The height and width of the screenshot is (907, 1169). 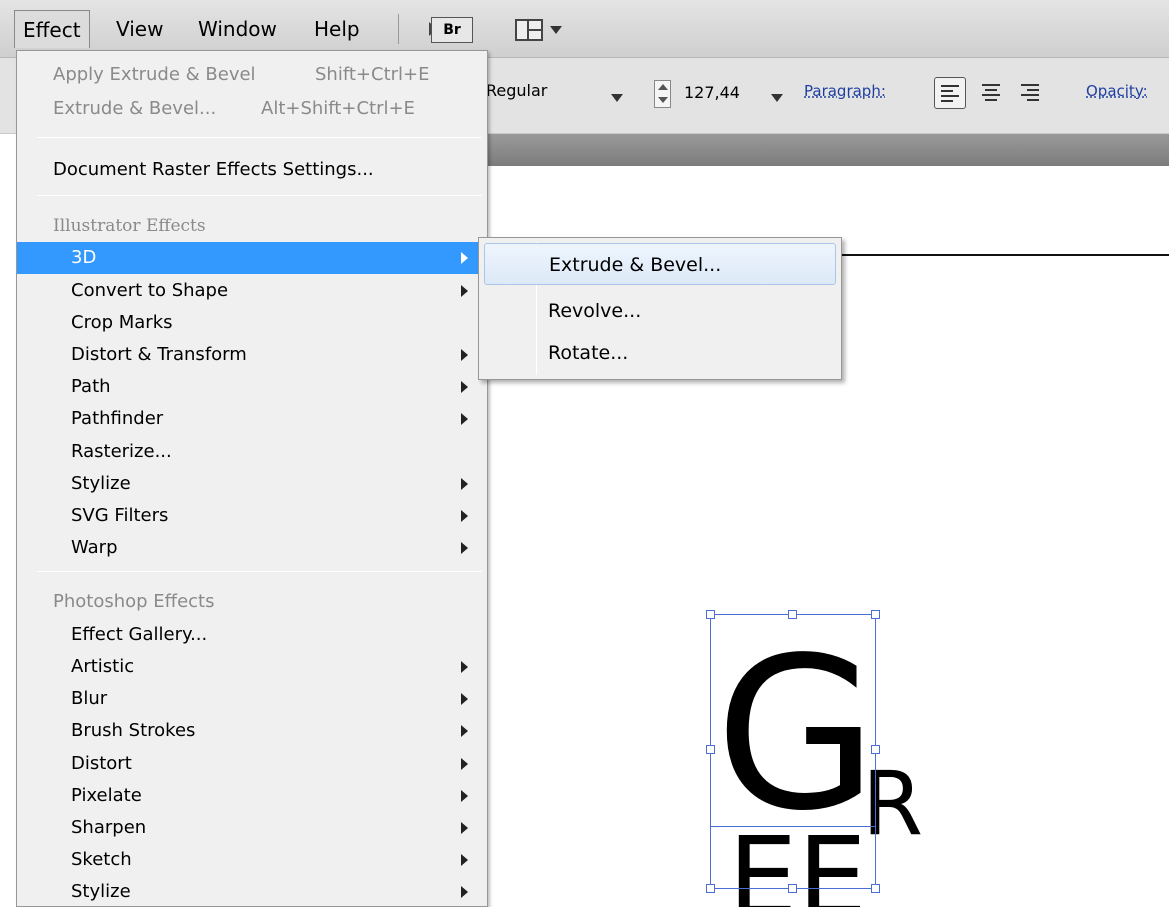 What do you see at coordinates (252, 699) in the screenshot?
I see `menu-item-blur: Blur` at bounding box center [252, 699].